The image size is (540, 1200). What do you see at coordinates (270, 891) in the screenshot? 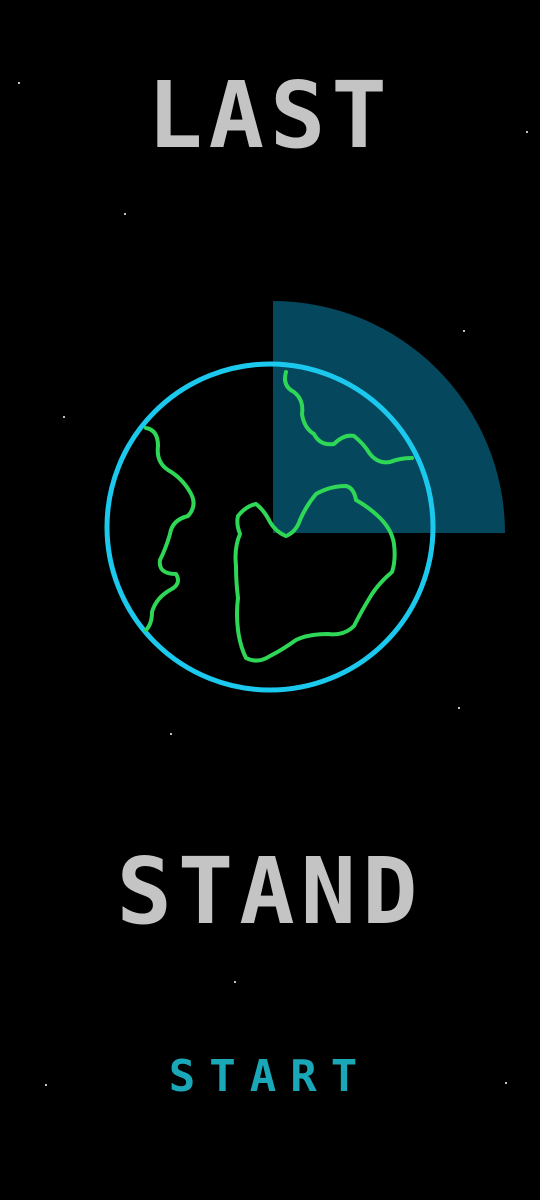
I see `game-title-line2: STAND` at bounding box center [270, 891].